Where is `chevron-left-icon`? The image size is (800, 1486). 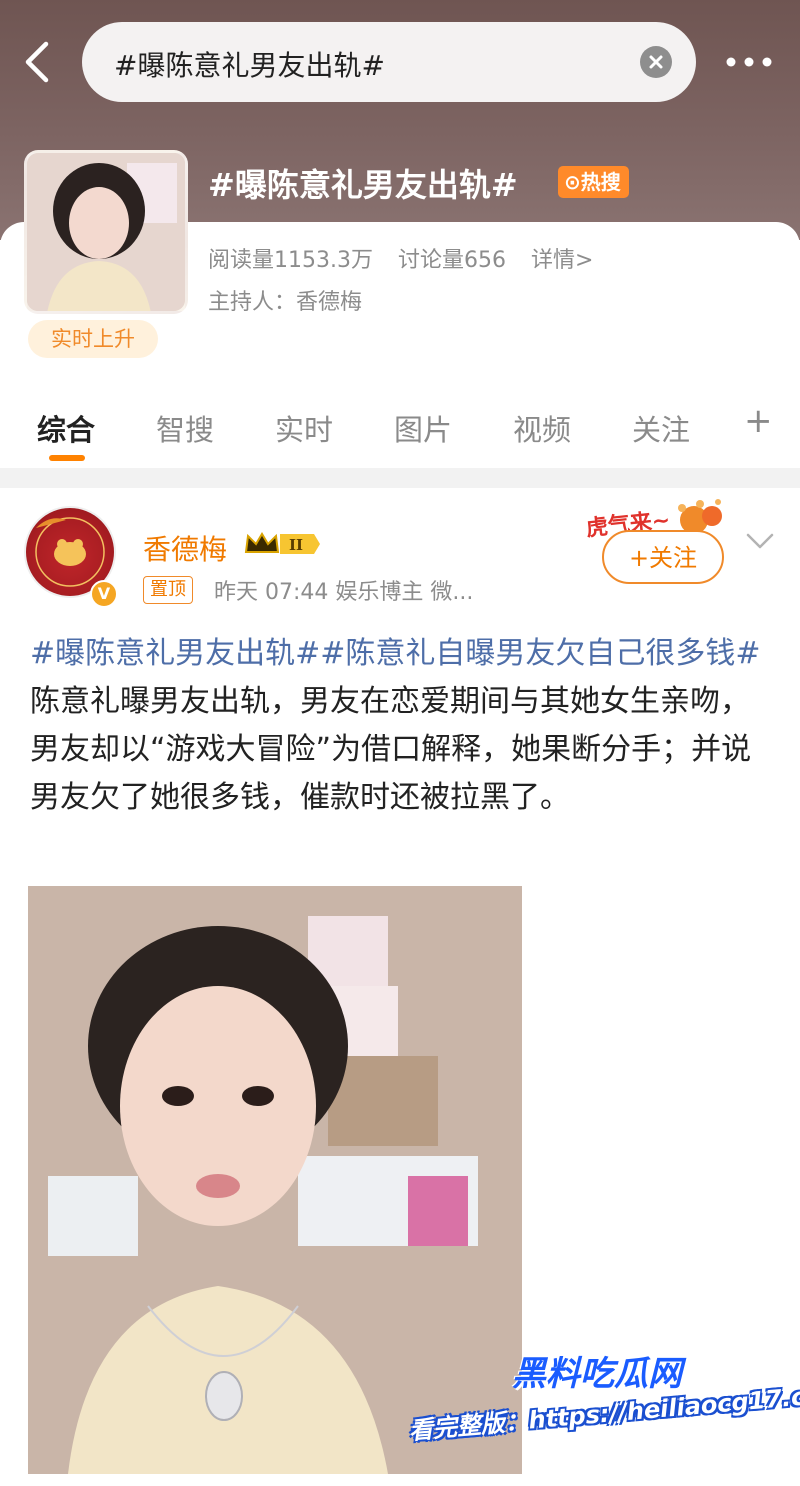 chevron-left-icon is located at coordinates (37, 62).